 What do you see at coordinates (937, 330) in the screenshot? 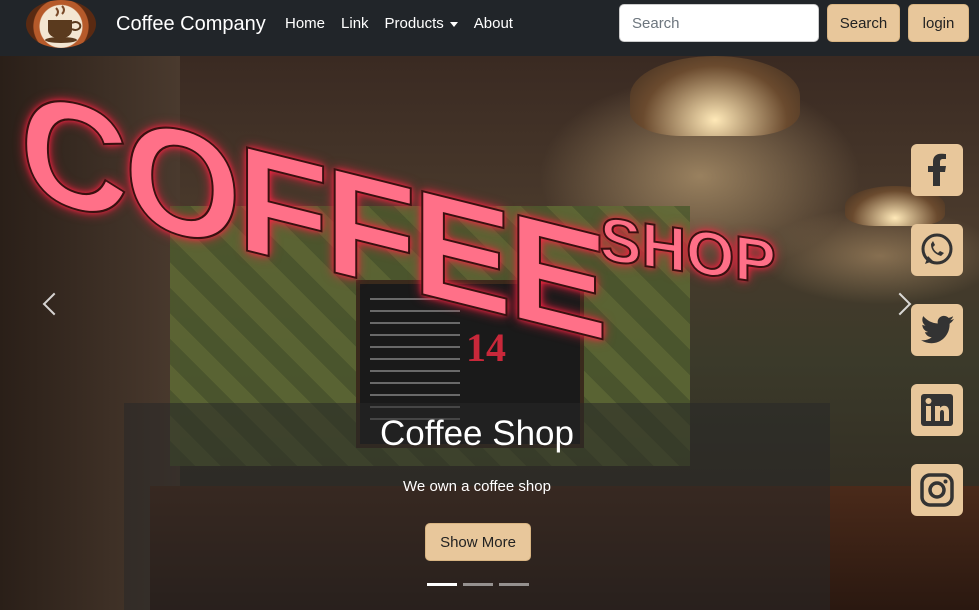
I see `twitter-icon` at bounding box center [937, 330].